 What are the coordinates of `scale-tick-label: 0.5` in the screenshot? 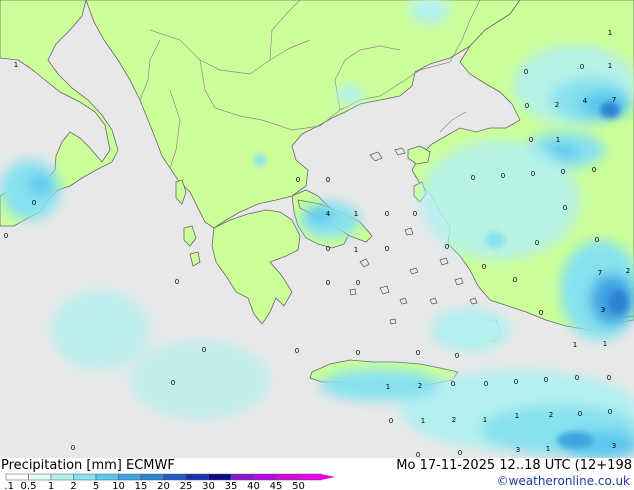 It's located at (29, 485).